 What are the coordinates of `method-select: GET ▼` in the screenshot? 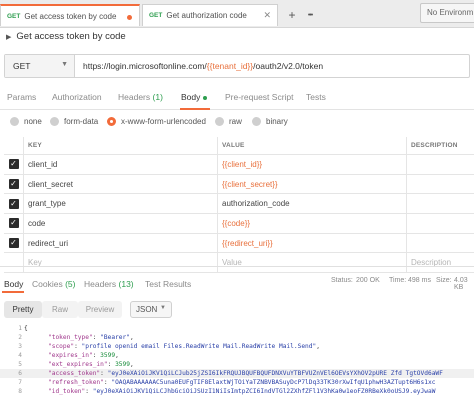 It's located at (40, 66).